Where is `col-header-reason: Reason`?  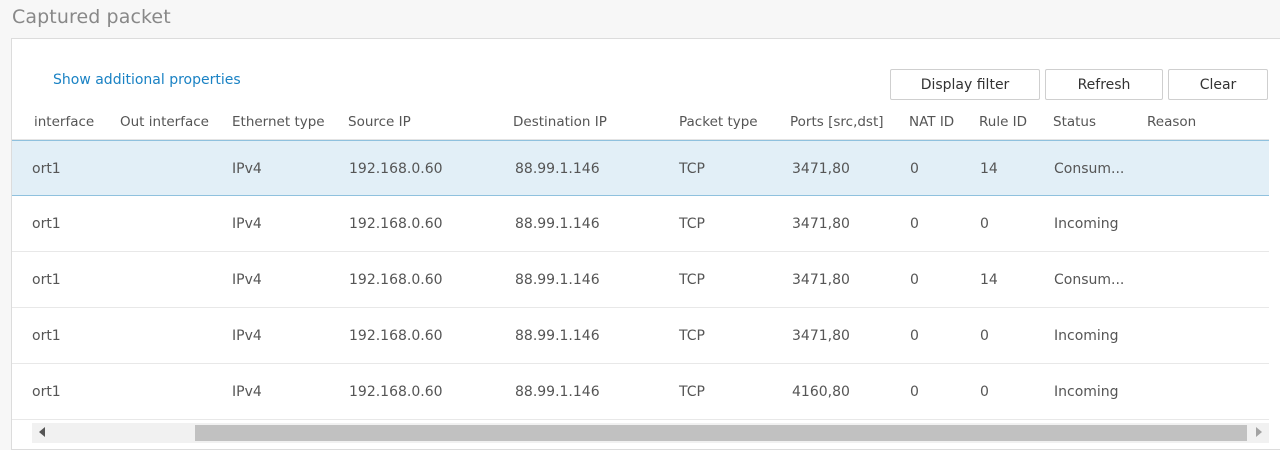 col-header-reason: Reason is located at coordinates (1171, 122).